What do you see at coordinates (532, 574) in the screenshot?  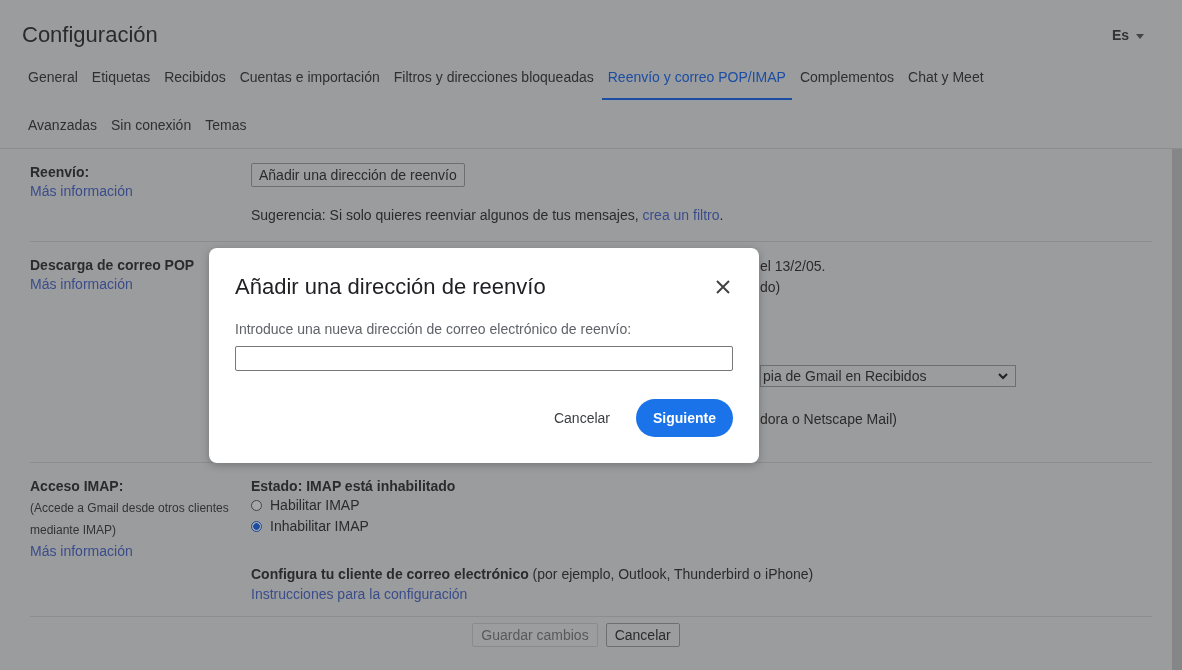 I see `config-text: Configura tu cliente de correo electrónico (por ejemplo, Outlook, Thunderbird o iPhone)` at bounding box center [532, 574].